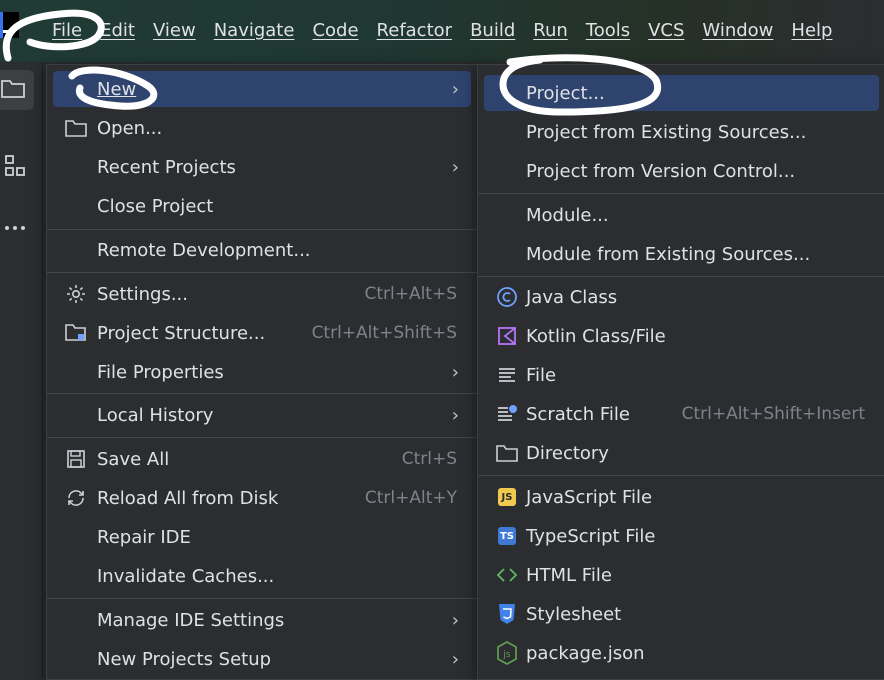 Image resolution: width=884 pixels, height=680 pixels. What do you see at coordinates (507, 336) in the screenshot?
I see `kotlin-icon` at bounding box center [507, 336].